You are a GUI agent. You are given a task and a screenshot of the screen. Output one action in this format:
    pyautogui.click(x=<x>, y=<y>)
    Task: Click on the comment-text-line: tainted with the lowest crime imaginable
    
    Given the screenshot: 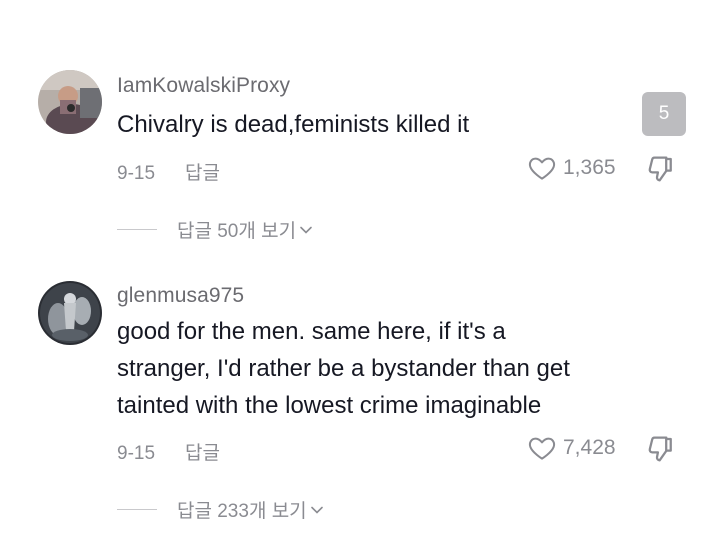 What is the action you would take?
    pyautogui.click(x=329, y=405)
    